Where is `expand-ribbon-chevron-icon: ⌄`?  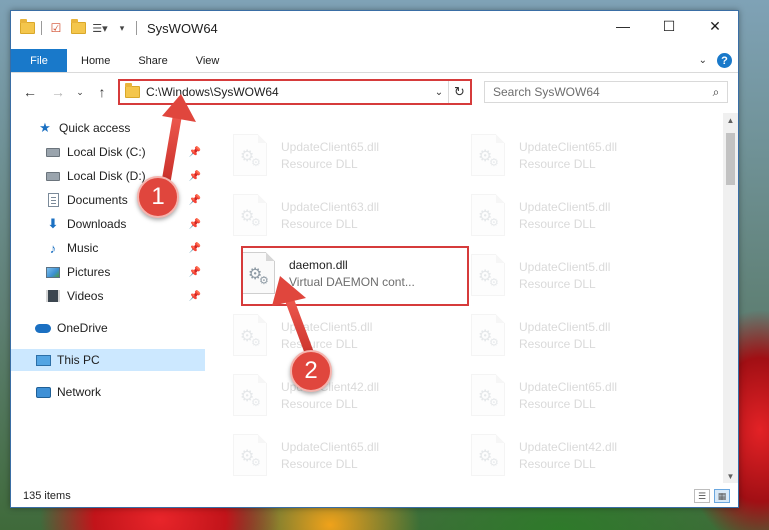
expand-ribbon-chevron-icon: ⌄ is located at coordinates (703, 60).